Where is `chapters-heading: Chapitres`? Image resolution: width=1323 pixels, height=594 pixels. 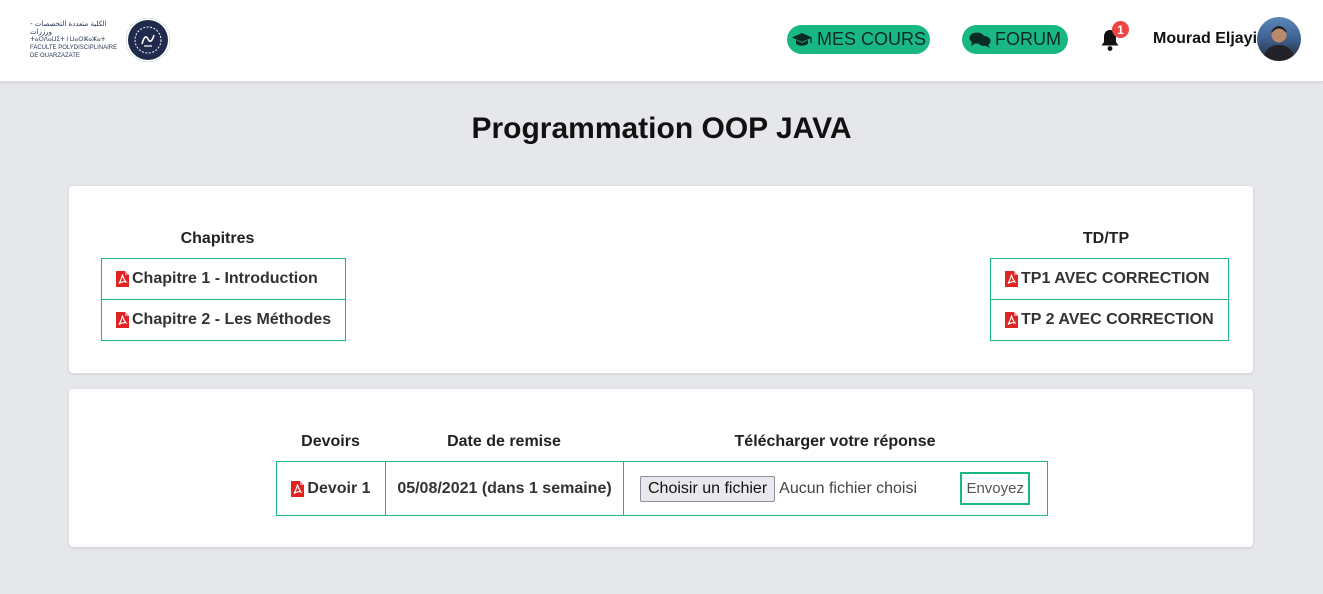
chapters-heading: Chapitres is located at coordinates (217, 238).